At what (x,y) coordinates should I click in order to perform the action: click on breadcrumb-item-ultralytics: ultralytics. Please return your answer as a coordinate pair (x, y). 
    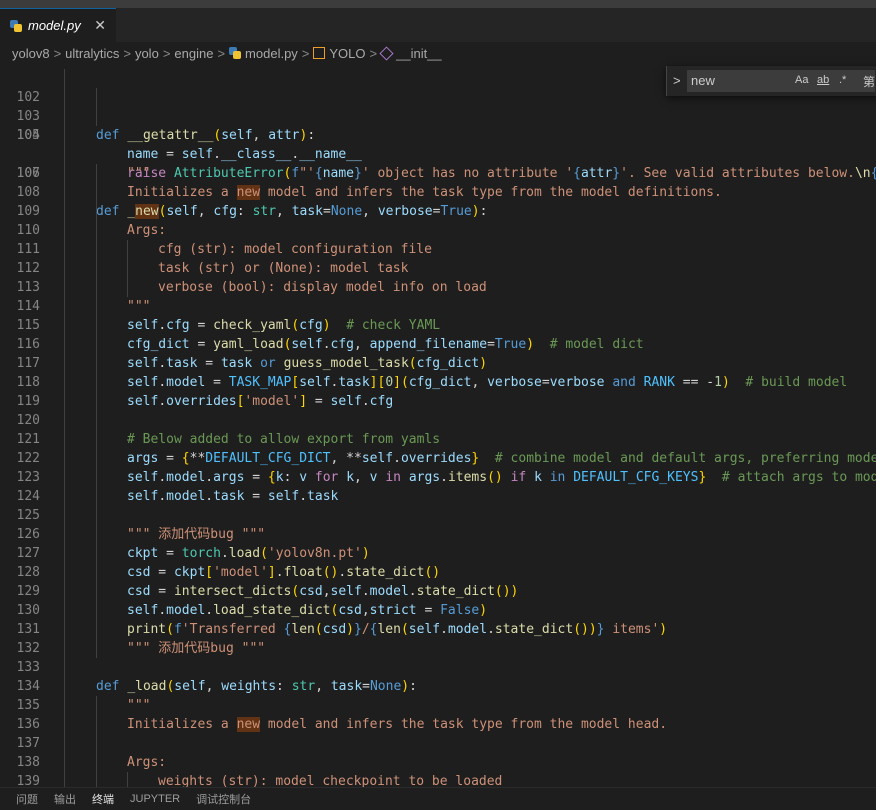
    Looking at the image, I should click on (92, 53).